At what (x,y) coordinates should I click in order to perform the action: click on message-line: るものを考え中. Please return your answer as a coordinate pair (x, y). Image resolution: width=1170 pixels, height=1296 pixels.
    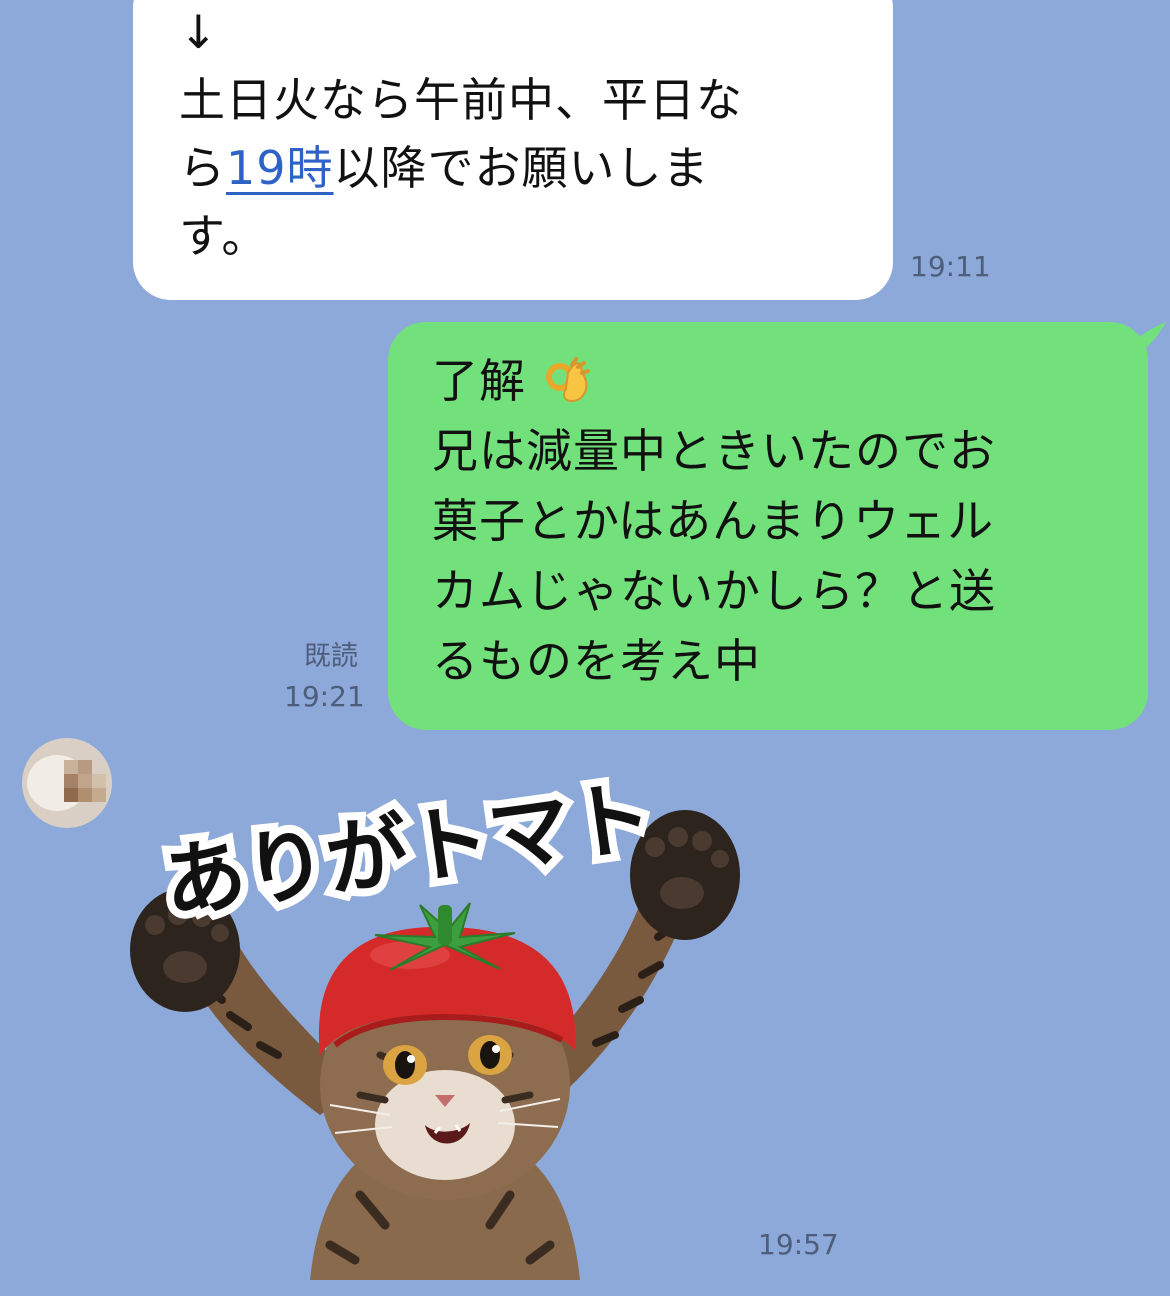
    Looking at the image, I should click on (596, 661).